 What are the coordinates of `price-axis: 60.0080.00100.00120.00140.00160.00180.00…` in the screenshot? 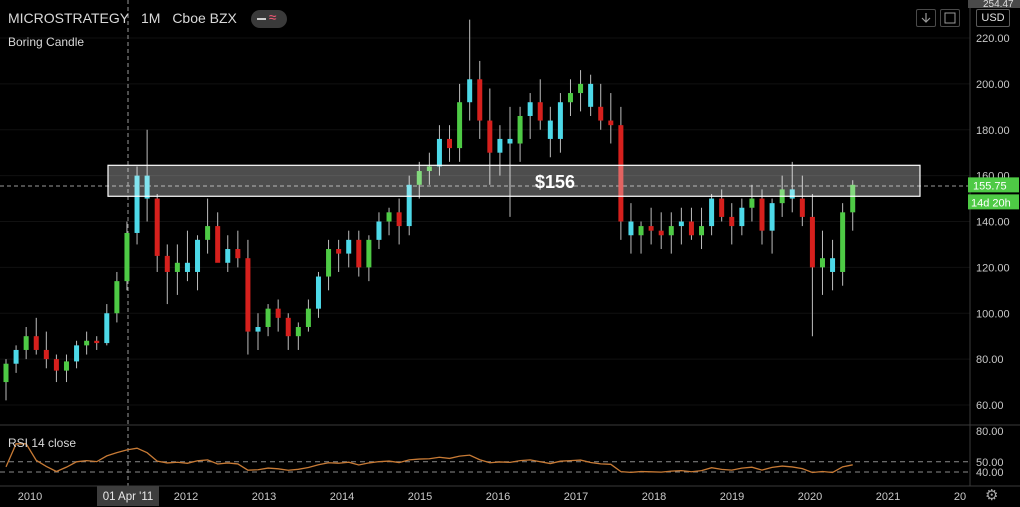 It's located at (993, 222).